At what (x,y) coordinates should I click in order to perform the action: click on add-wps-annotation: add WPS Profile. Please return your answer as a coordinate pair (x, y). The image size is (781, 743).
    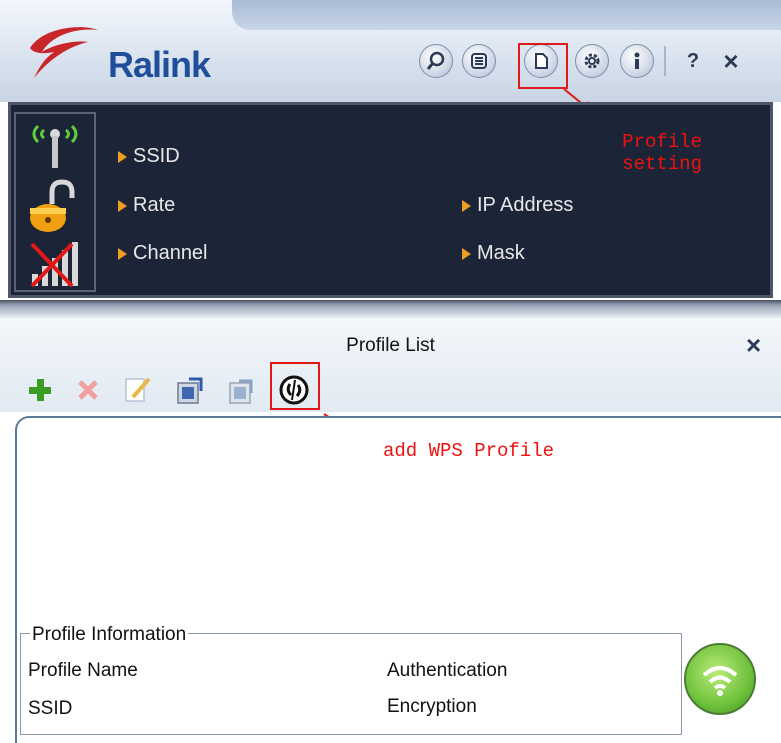
    Looking at the image, I should click on (469, 451).